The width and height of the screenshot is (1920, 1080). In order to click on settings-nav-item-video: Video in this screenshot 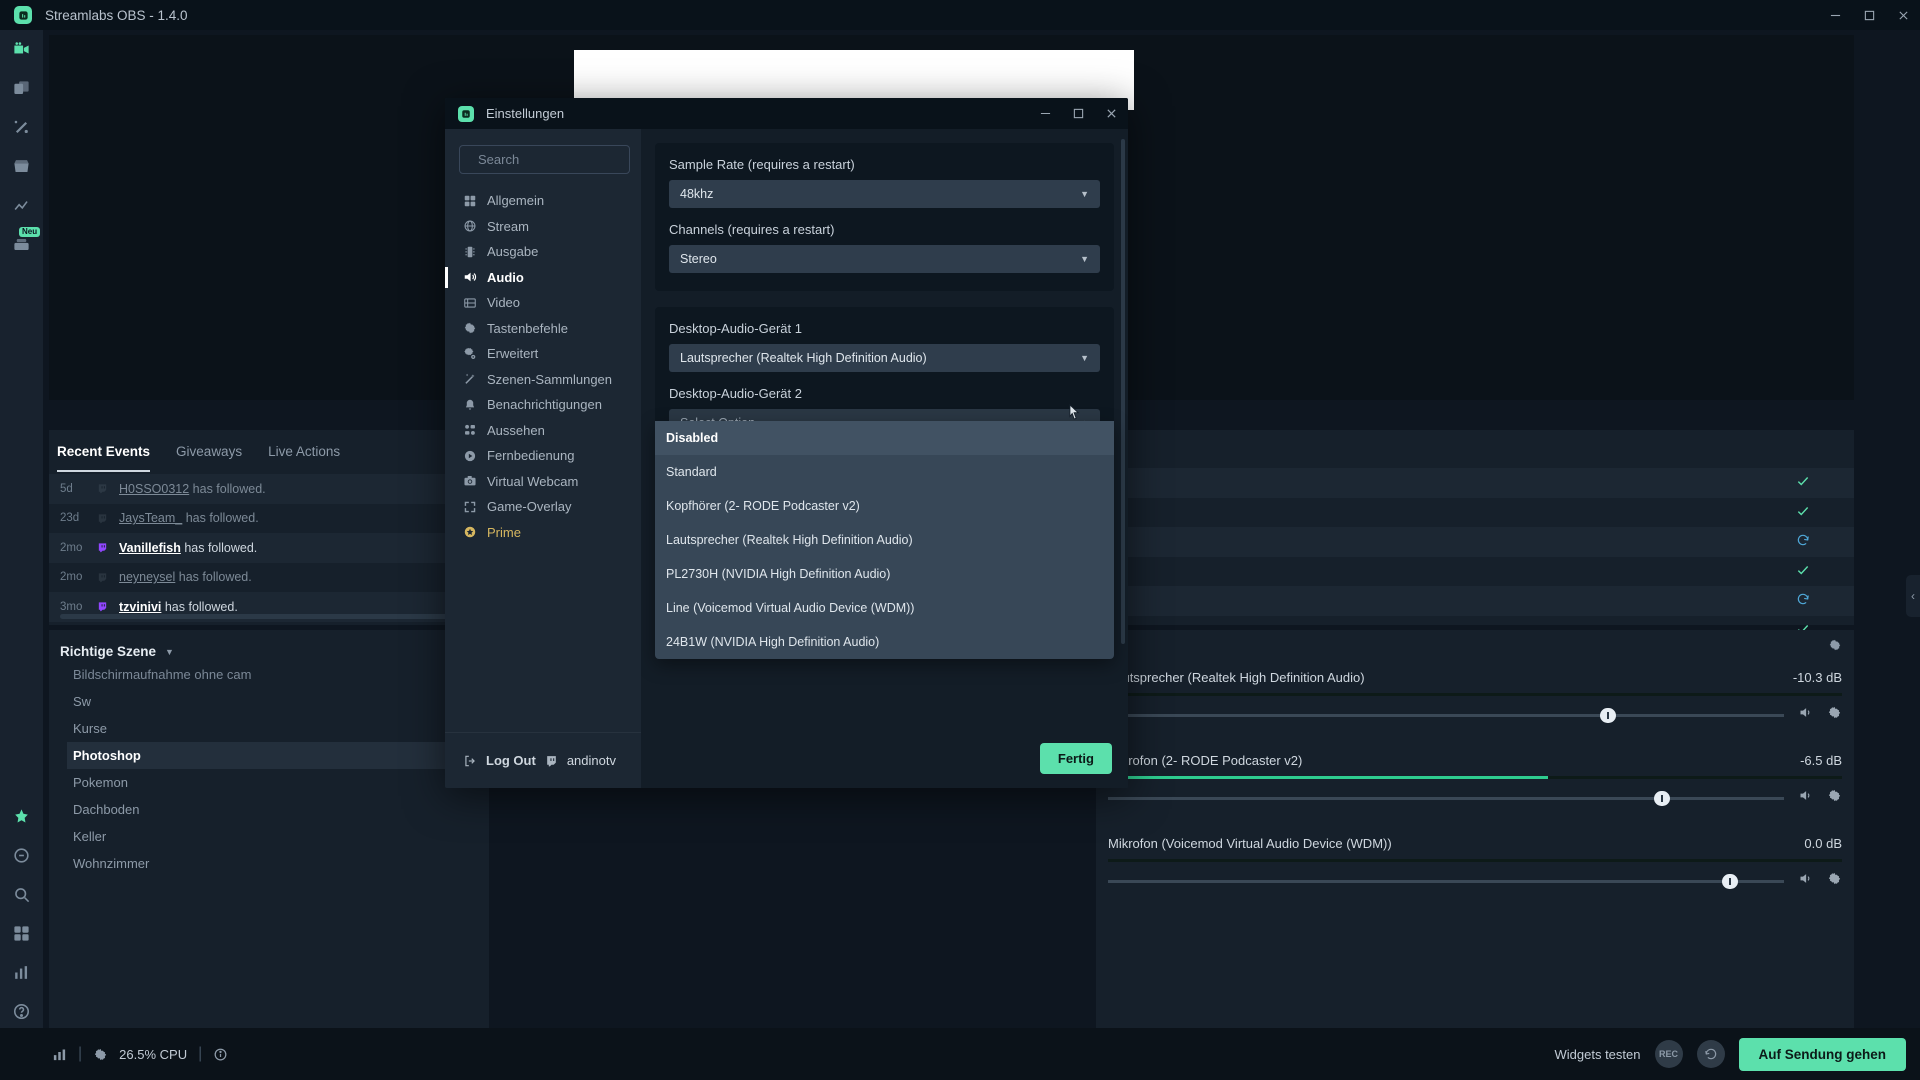, I will do `click(543, 303)`.